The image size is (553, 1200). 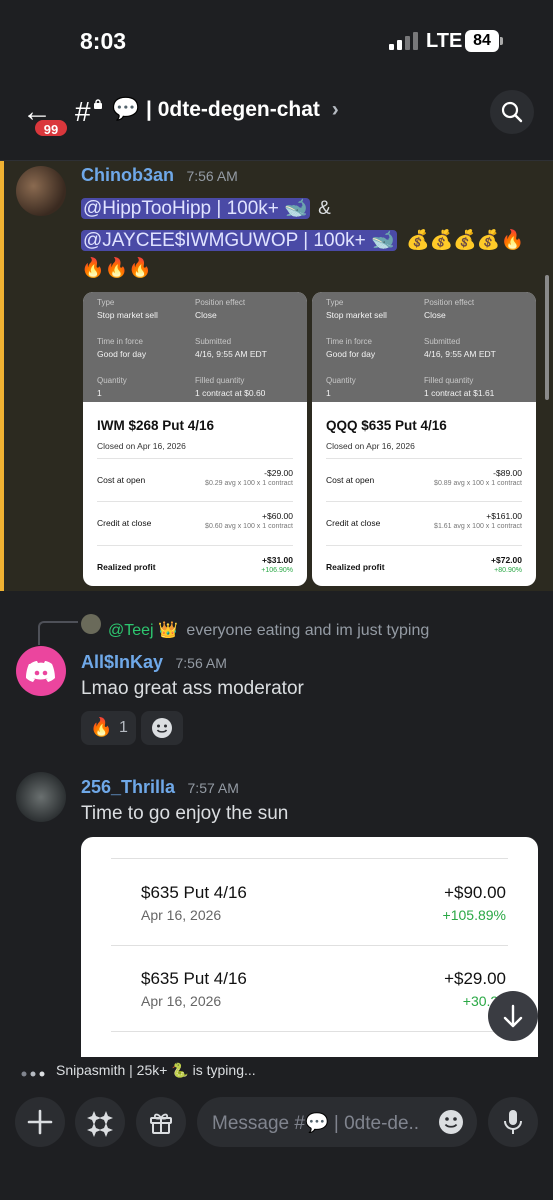 I want to click on credit-amount: +$161.00, so click(x=504, y=516).